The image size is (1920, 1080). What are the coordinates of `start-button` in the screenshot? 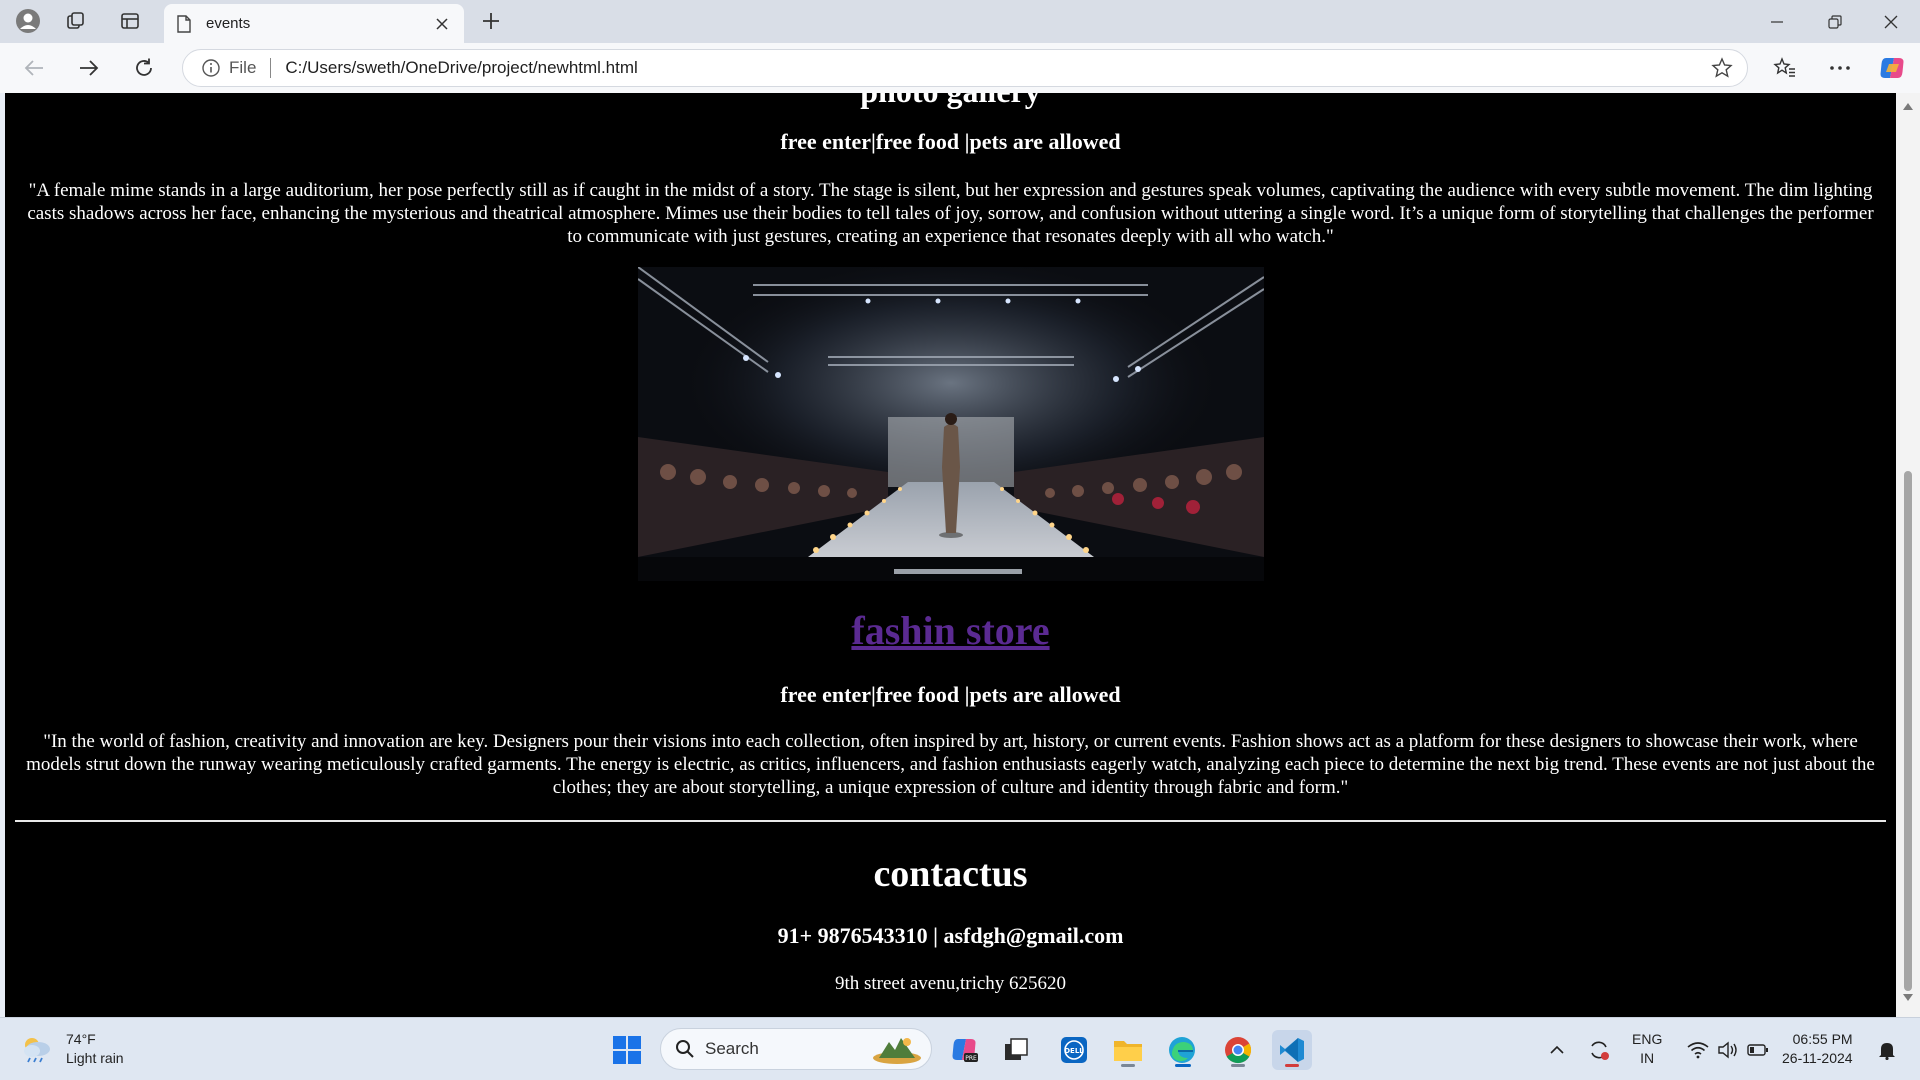 It's located at (627, 1050).